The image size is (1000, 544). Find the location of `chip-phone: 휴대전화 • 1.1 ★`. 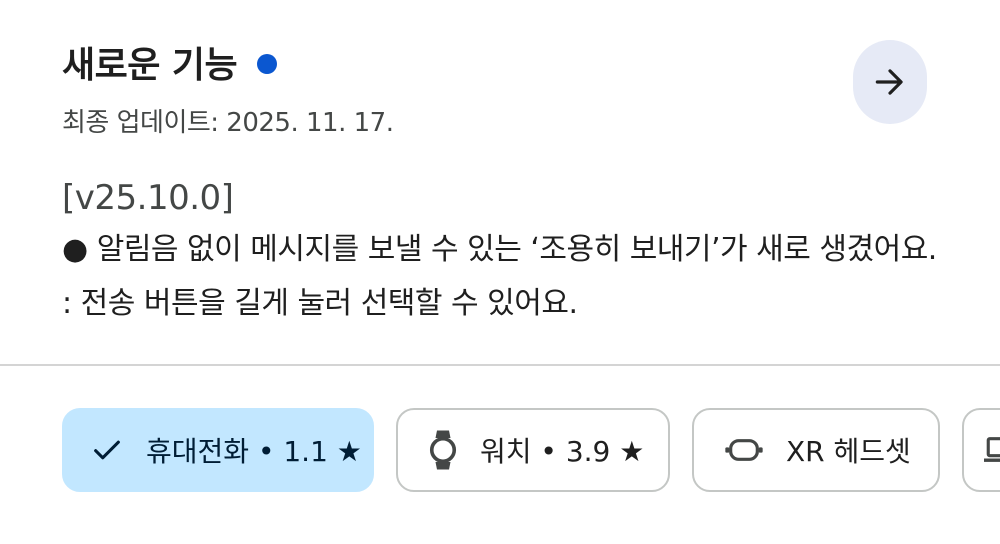

chip-phone: 휴대전화 • 1.1 ★ is located at coordinates (218, 450).